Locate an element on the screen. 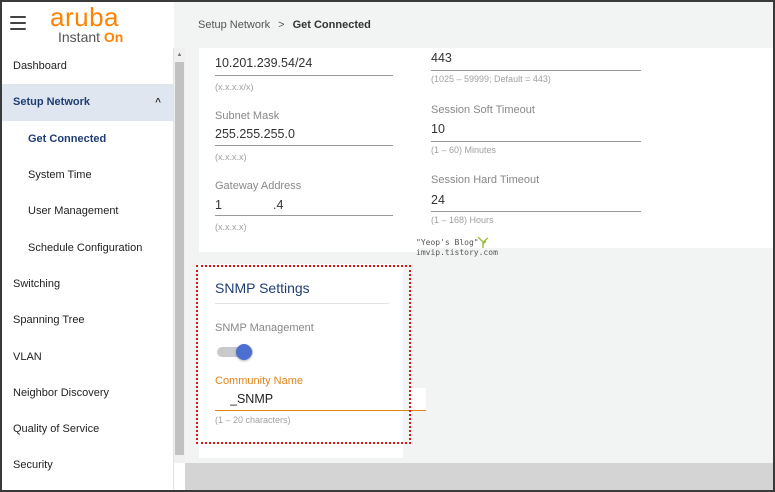 The height and width of the screenshot is (492, 775). sidebar-item-vlan: VLAN is located at coordinates (87, 356).